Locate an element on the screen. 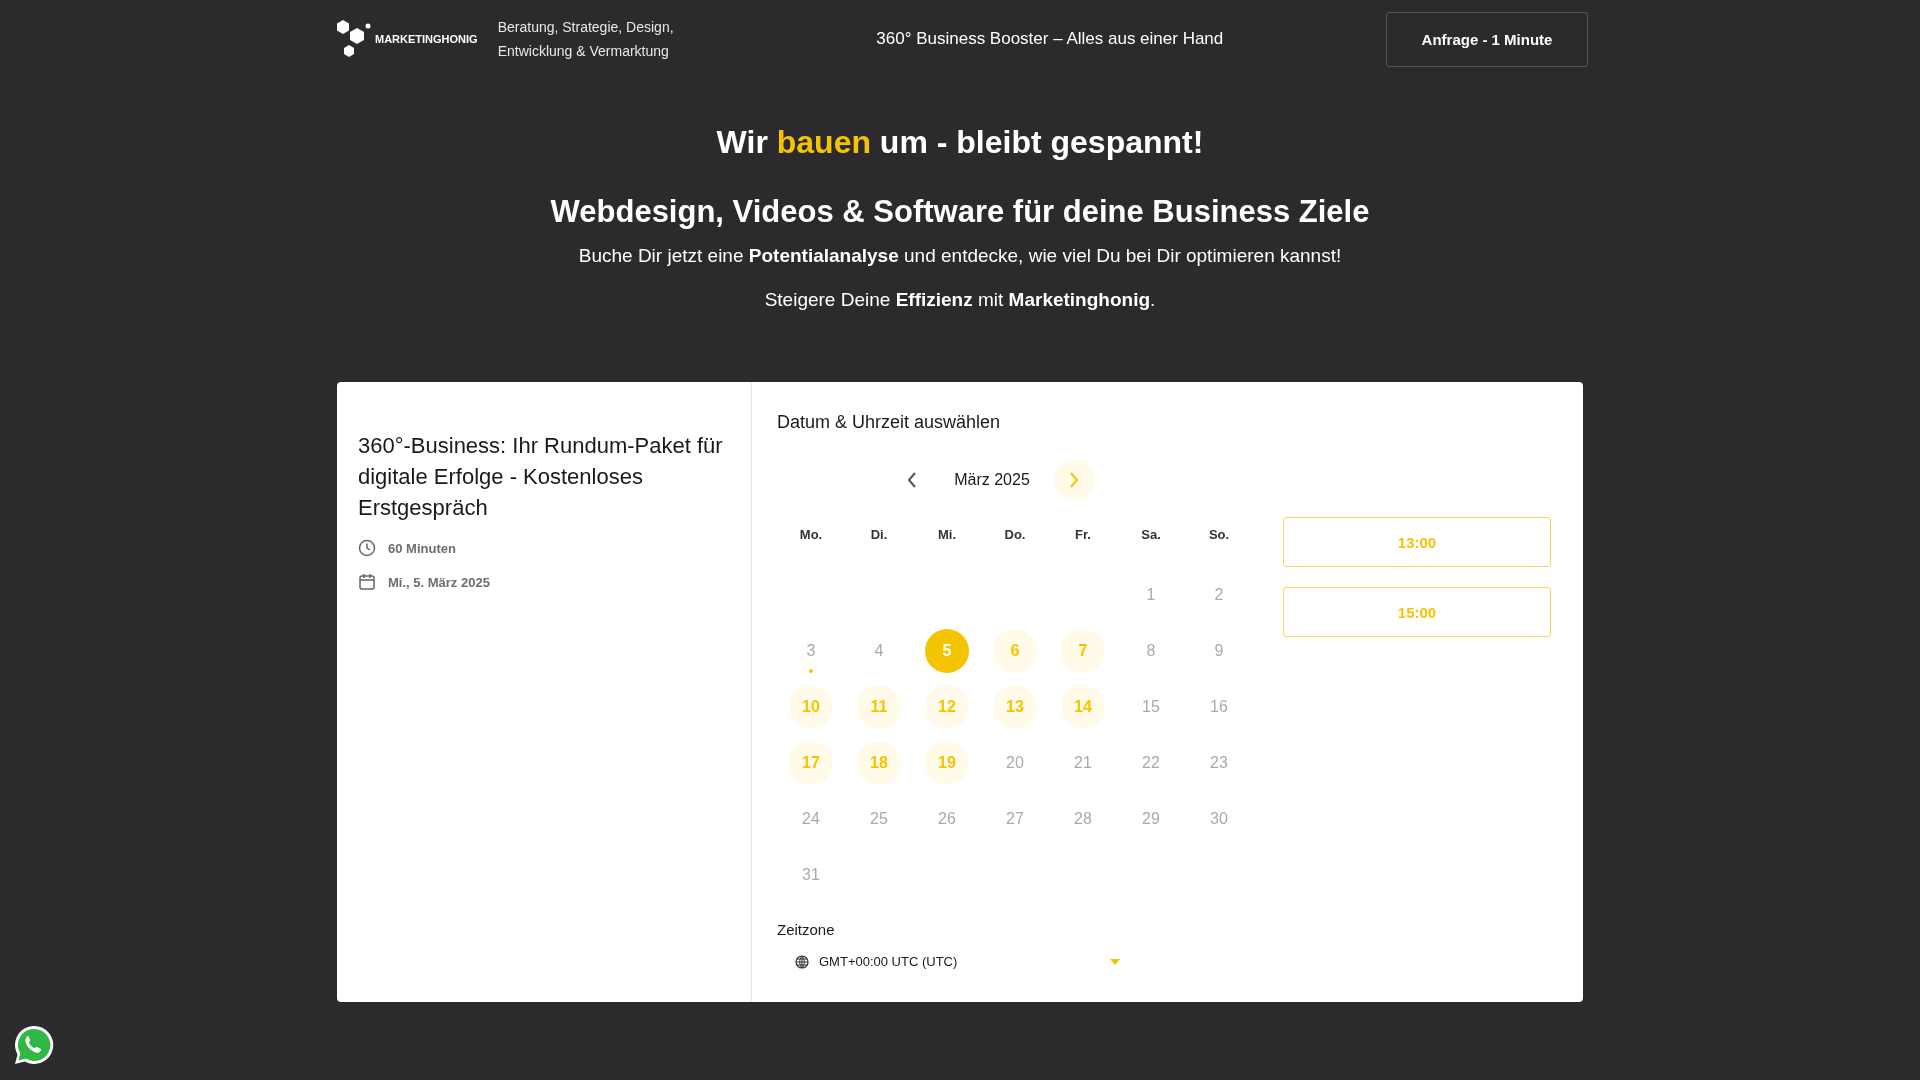 This screenshot has width=1920, height=1080. request-button: Anfrage - 1 Minute is located at coordinates (1487, 39).